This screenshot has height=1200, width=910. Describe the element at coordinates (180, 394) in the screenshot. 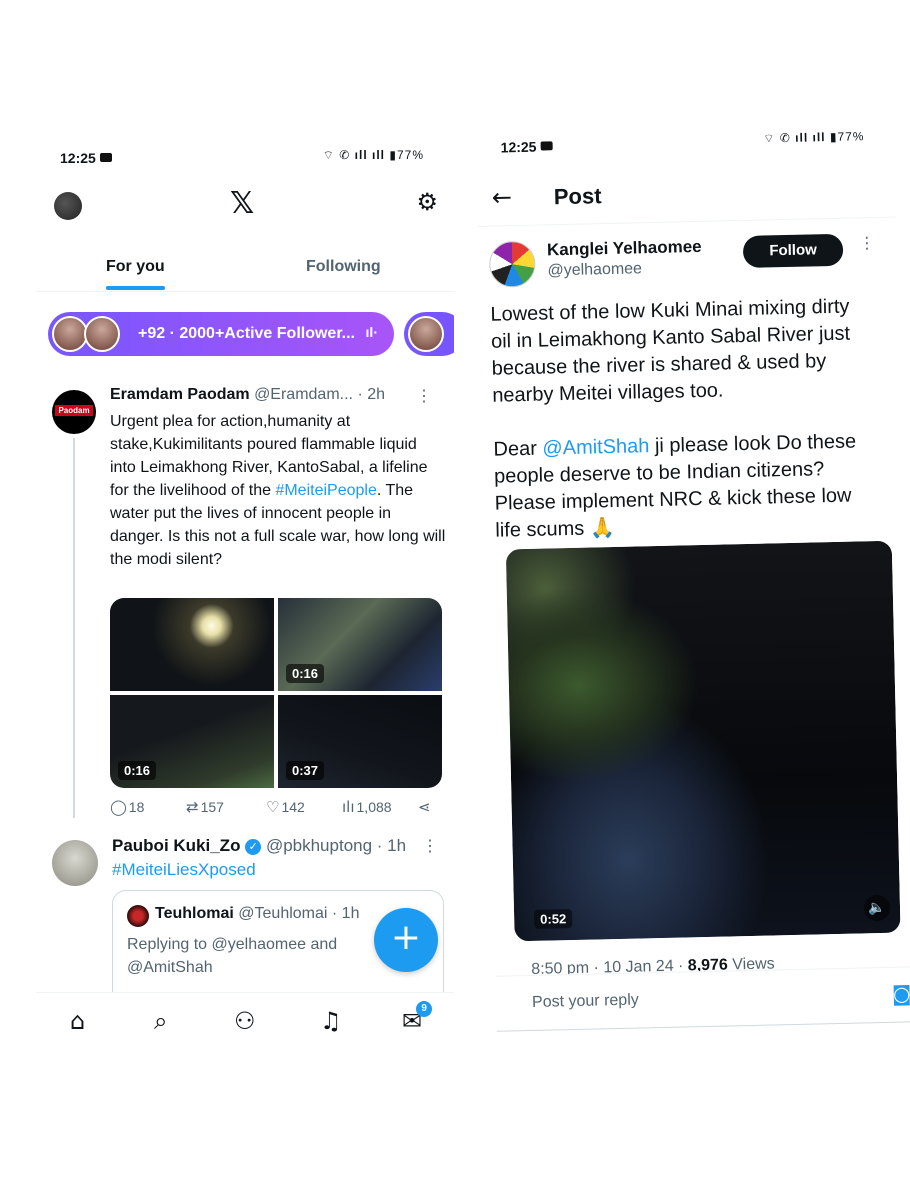

I see `author-name: Eramdam Paodam` at that location.